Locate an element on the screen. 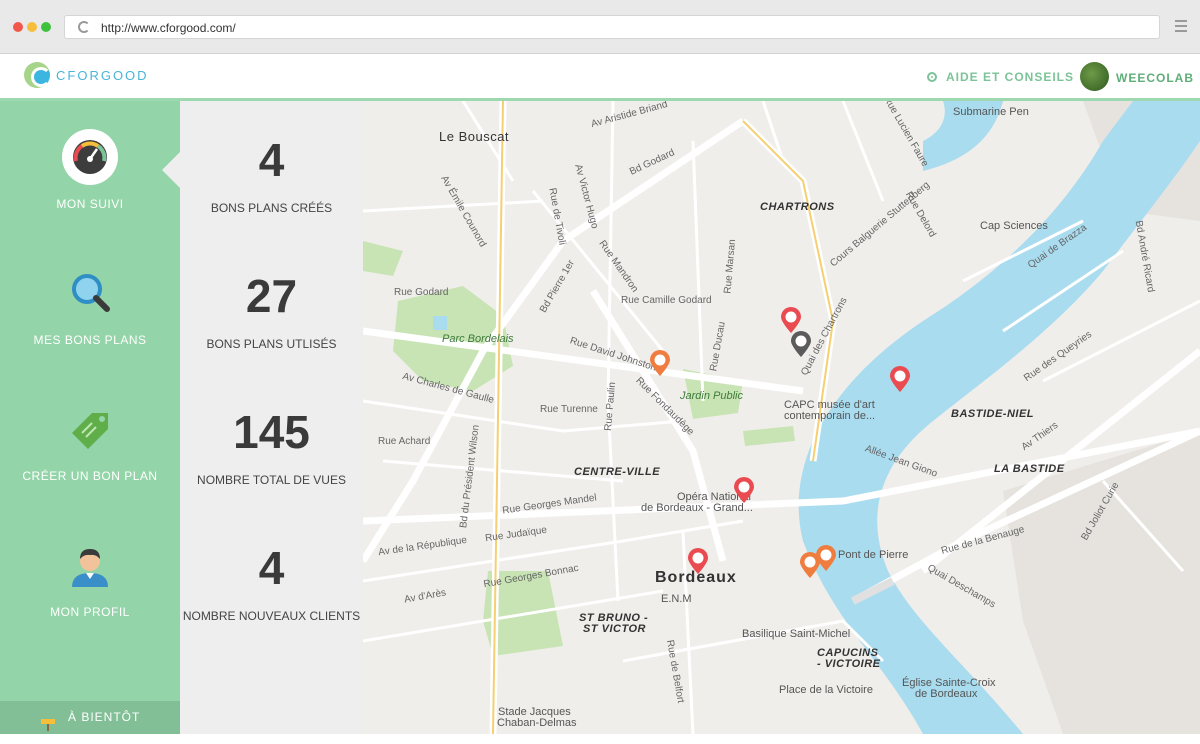  dashboard-gauge-icon is located at coordinates (90, 157).